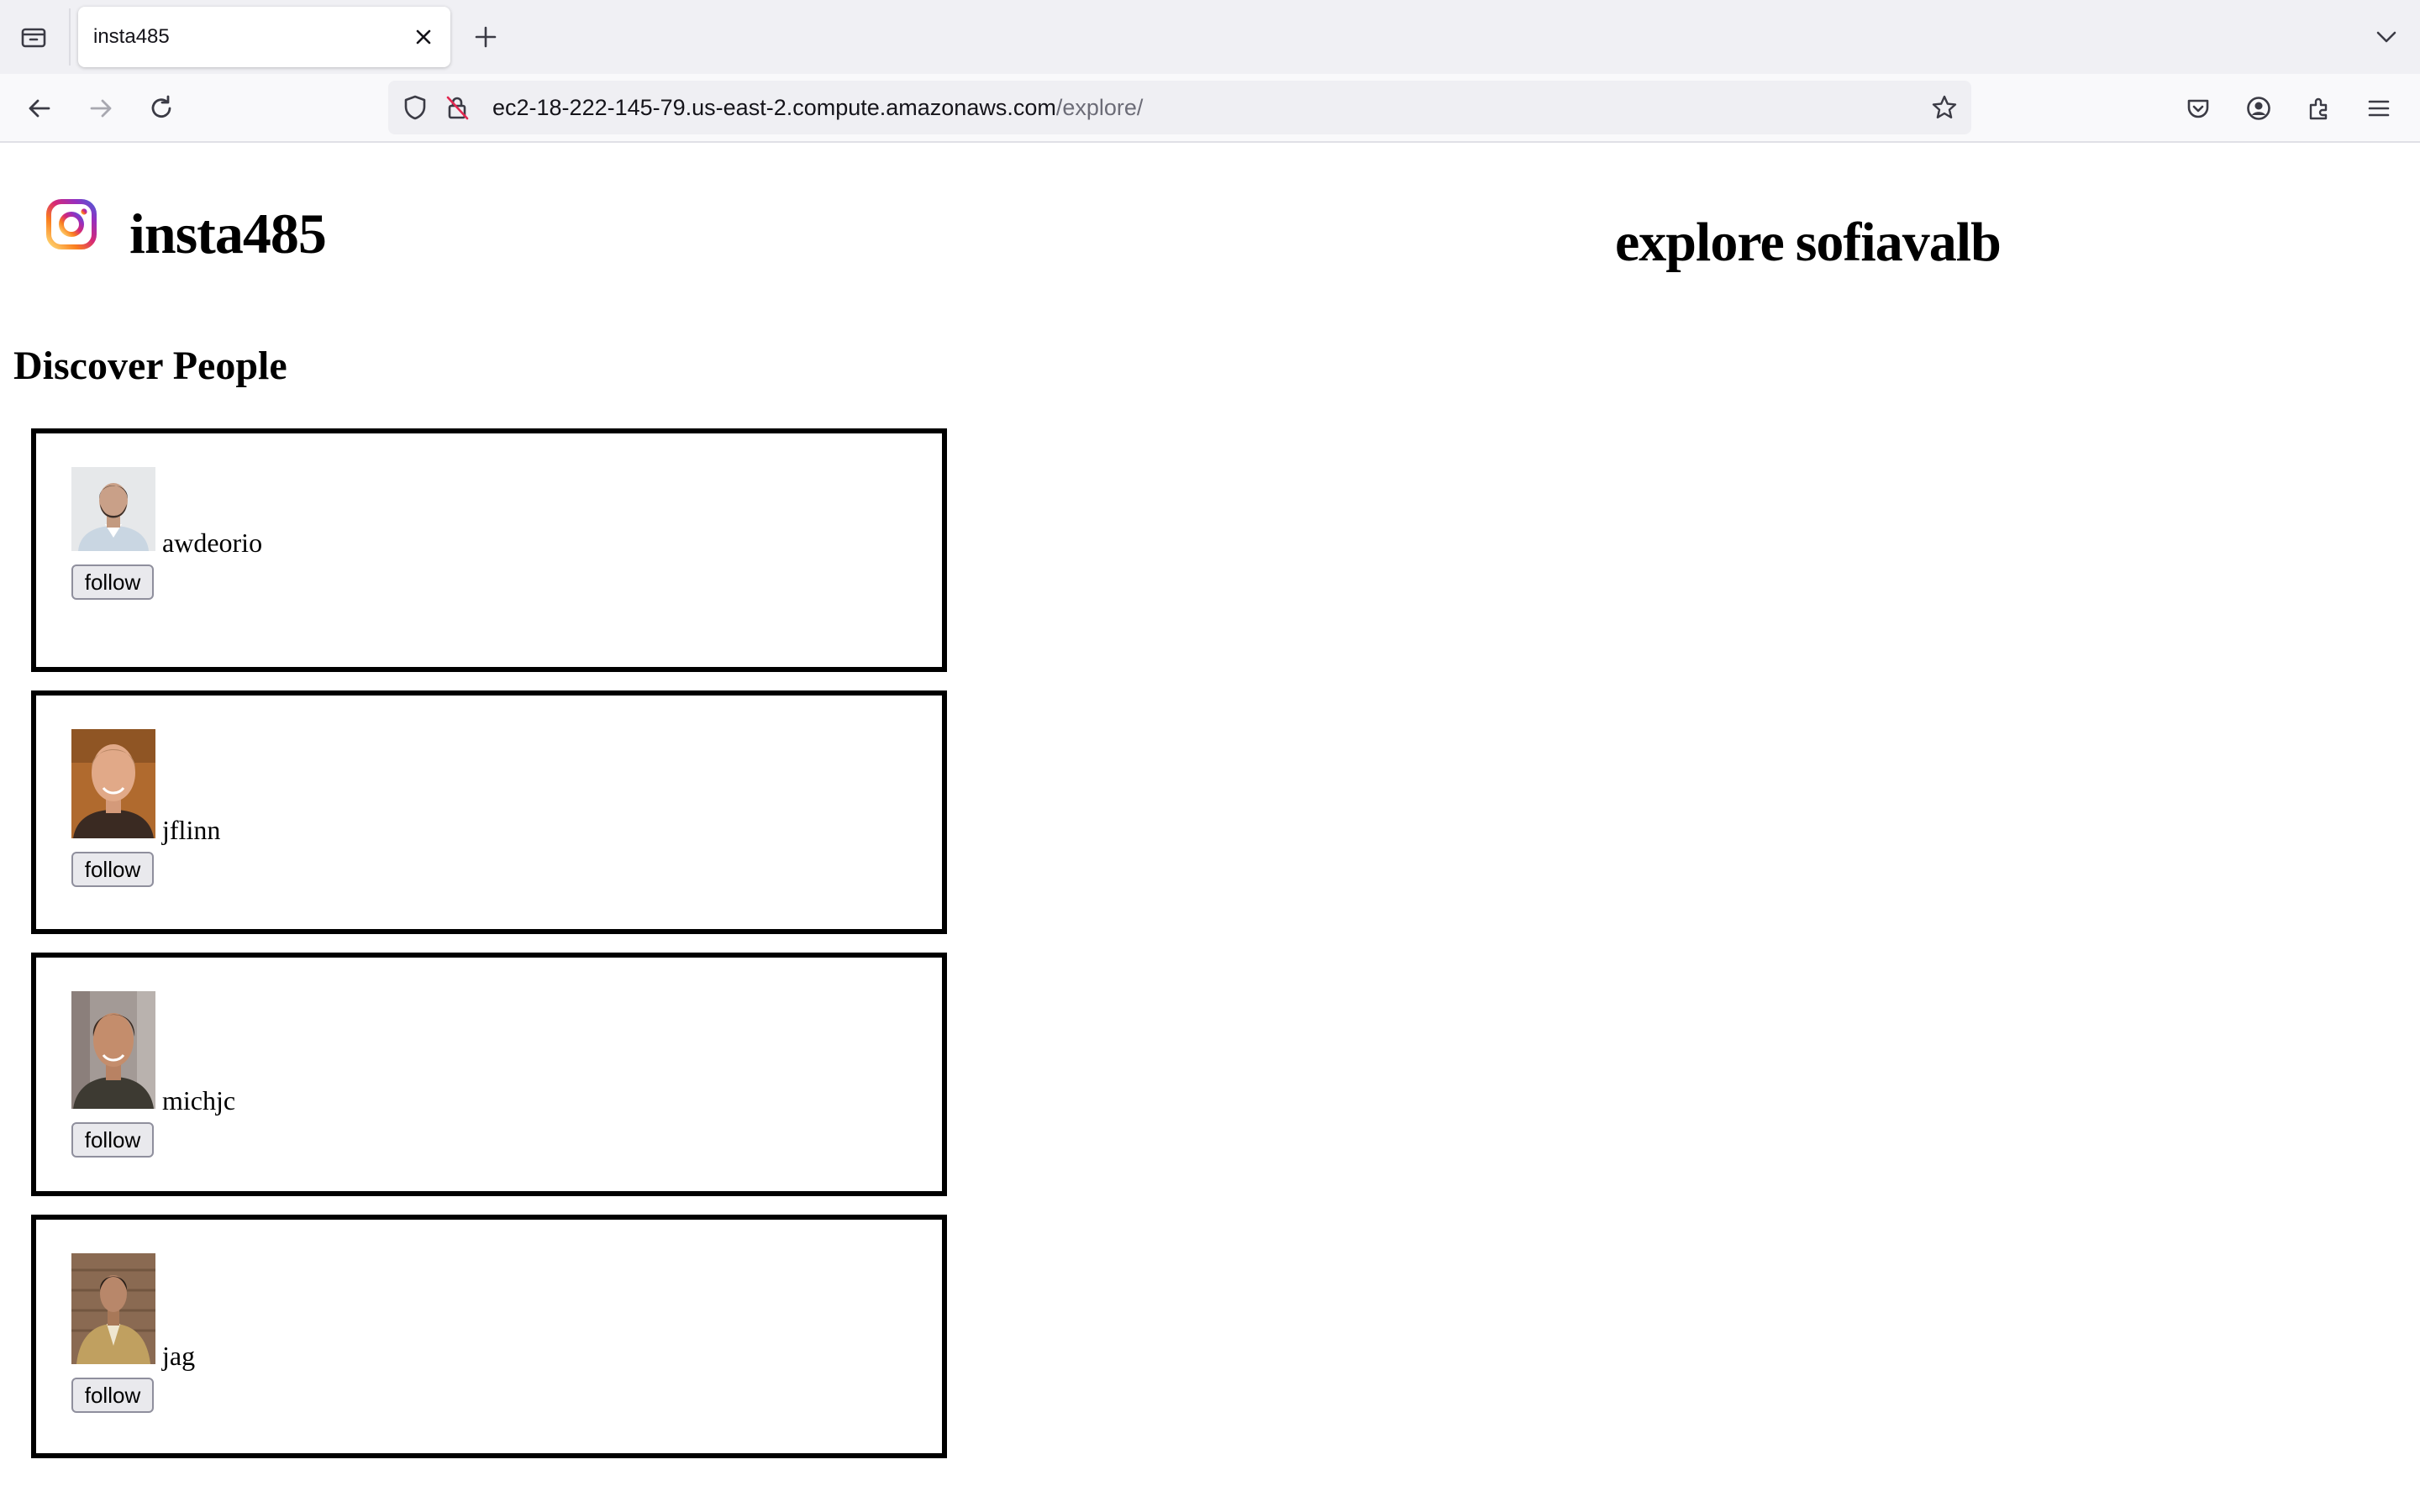 This screenshot has height=1512, width=2420. What do you see at coordinates (1210, 227) in the screenshot?
I see `site-header: insta485 explore sofiavalb` at bounding box center [1210, 227].